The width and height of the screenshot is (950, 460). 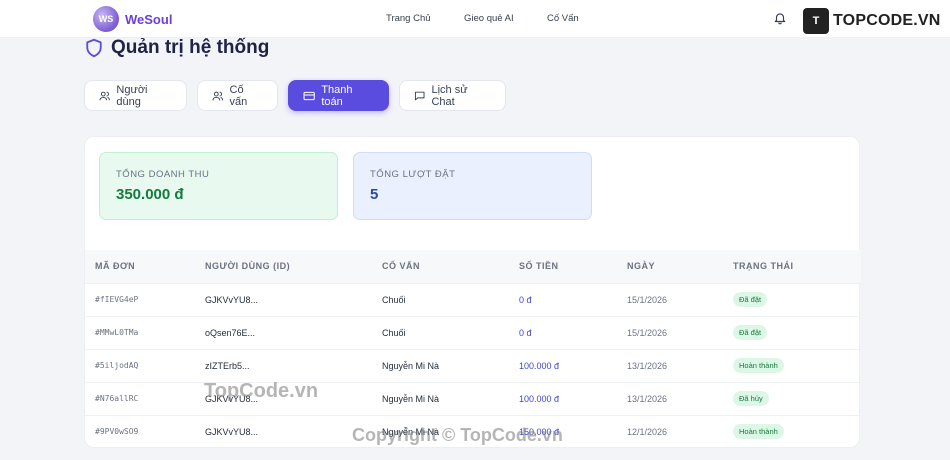 What do you see at coordinates (218, 186) in the screenshot?
I see `stat-total-revenue: Tổng doanh thu 350.000 đ` at bounding box center [218, 186].